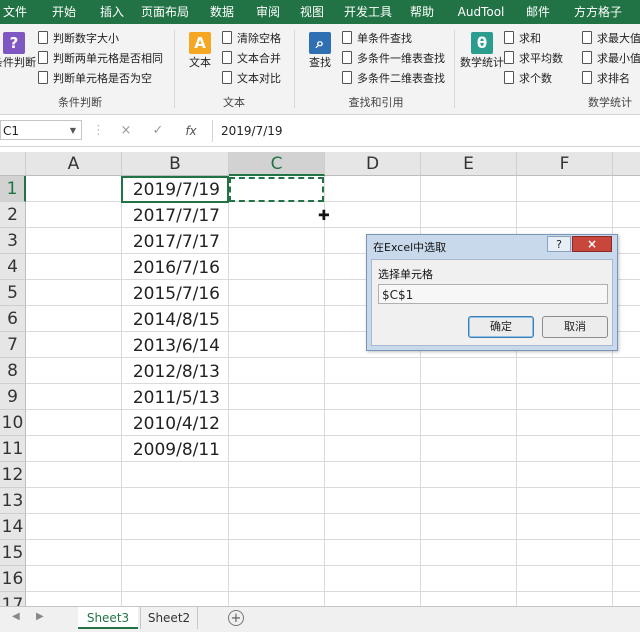 Image resolution: width=640 pixels, height=632 pixels. Describe the element at coordinates (74, 164) in the screenshot. I see `column-header-a: A` at that location.